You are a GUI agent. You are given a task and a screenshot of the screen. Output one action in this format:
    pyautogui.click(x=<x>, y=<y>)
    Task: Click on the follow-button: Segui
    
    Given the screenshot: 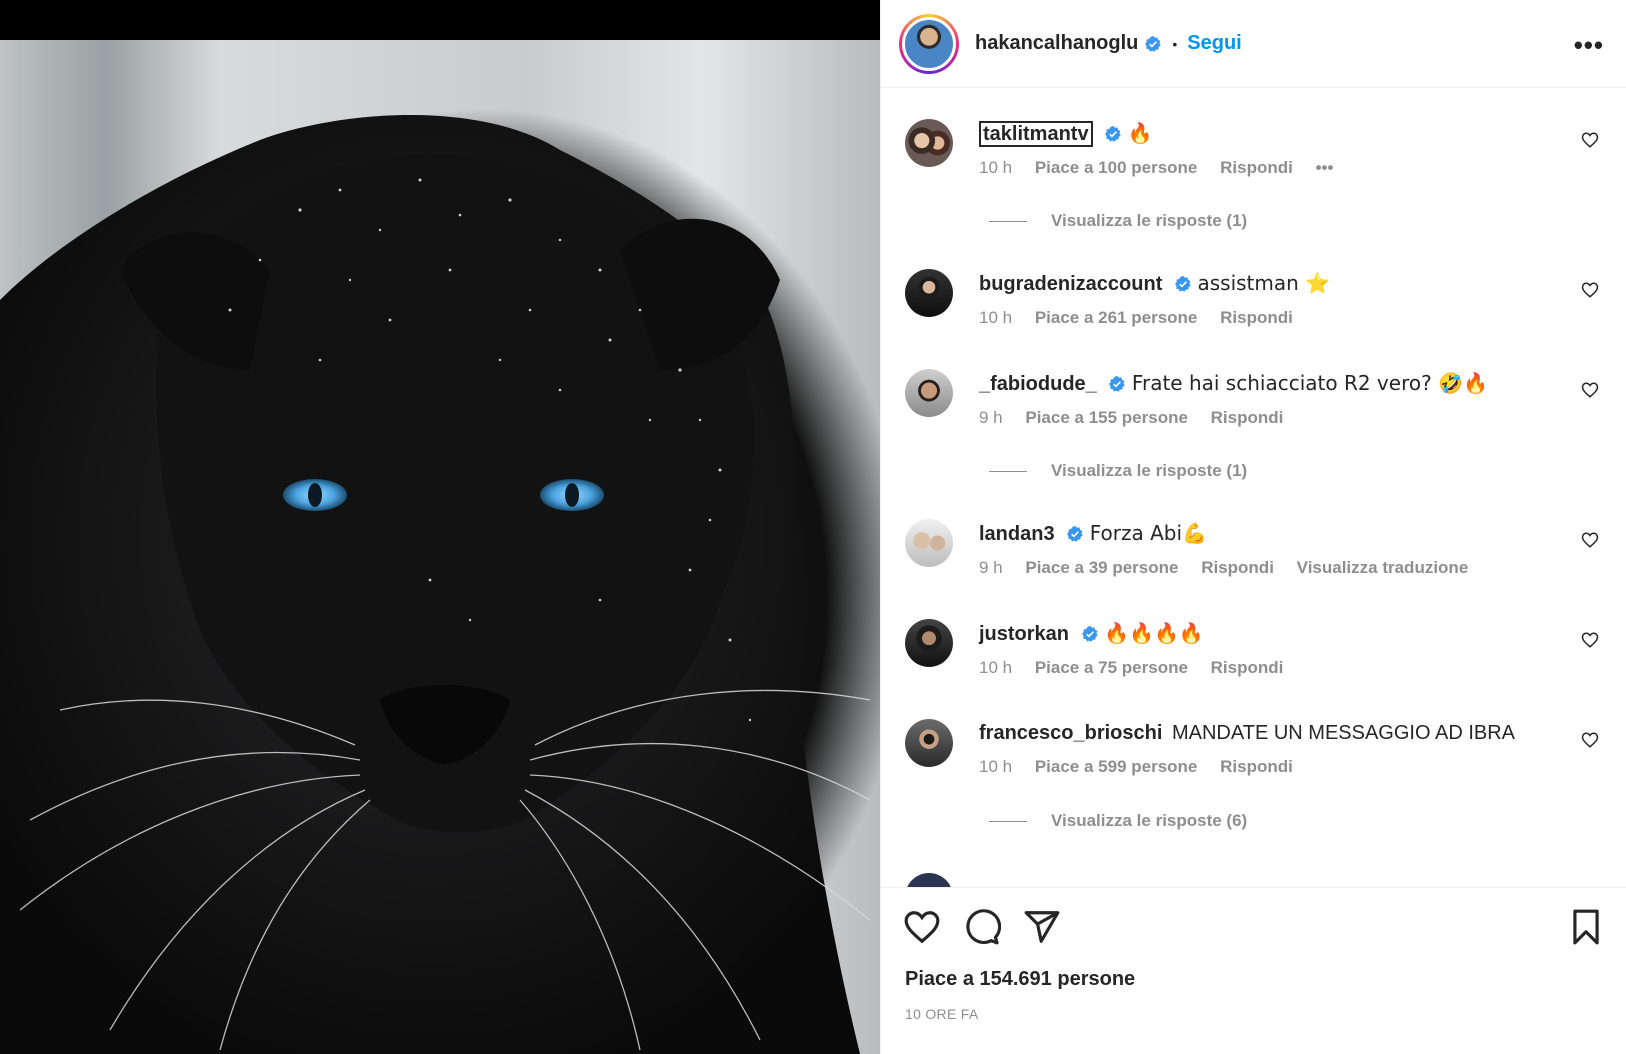 What is the action you would take?
    pyautogui.click(x=1214, y=43)
    